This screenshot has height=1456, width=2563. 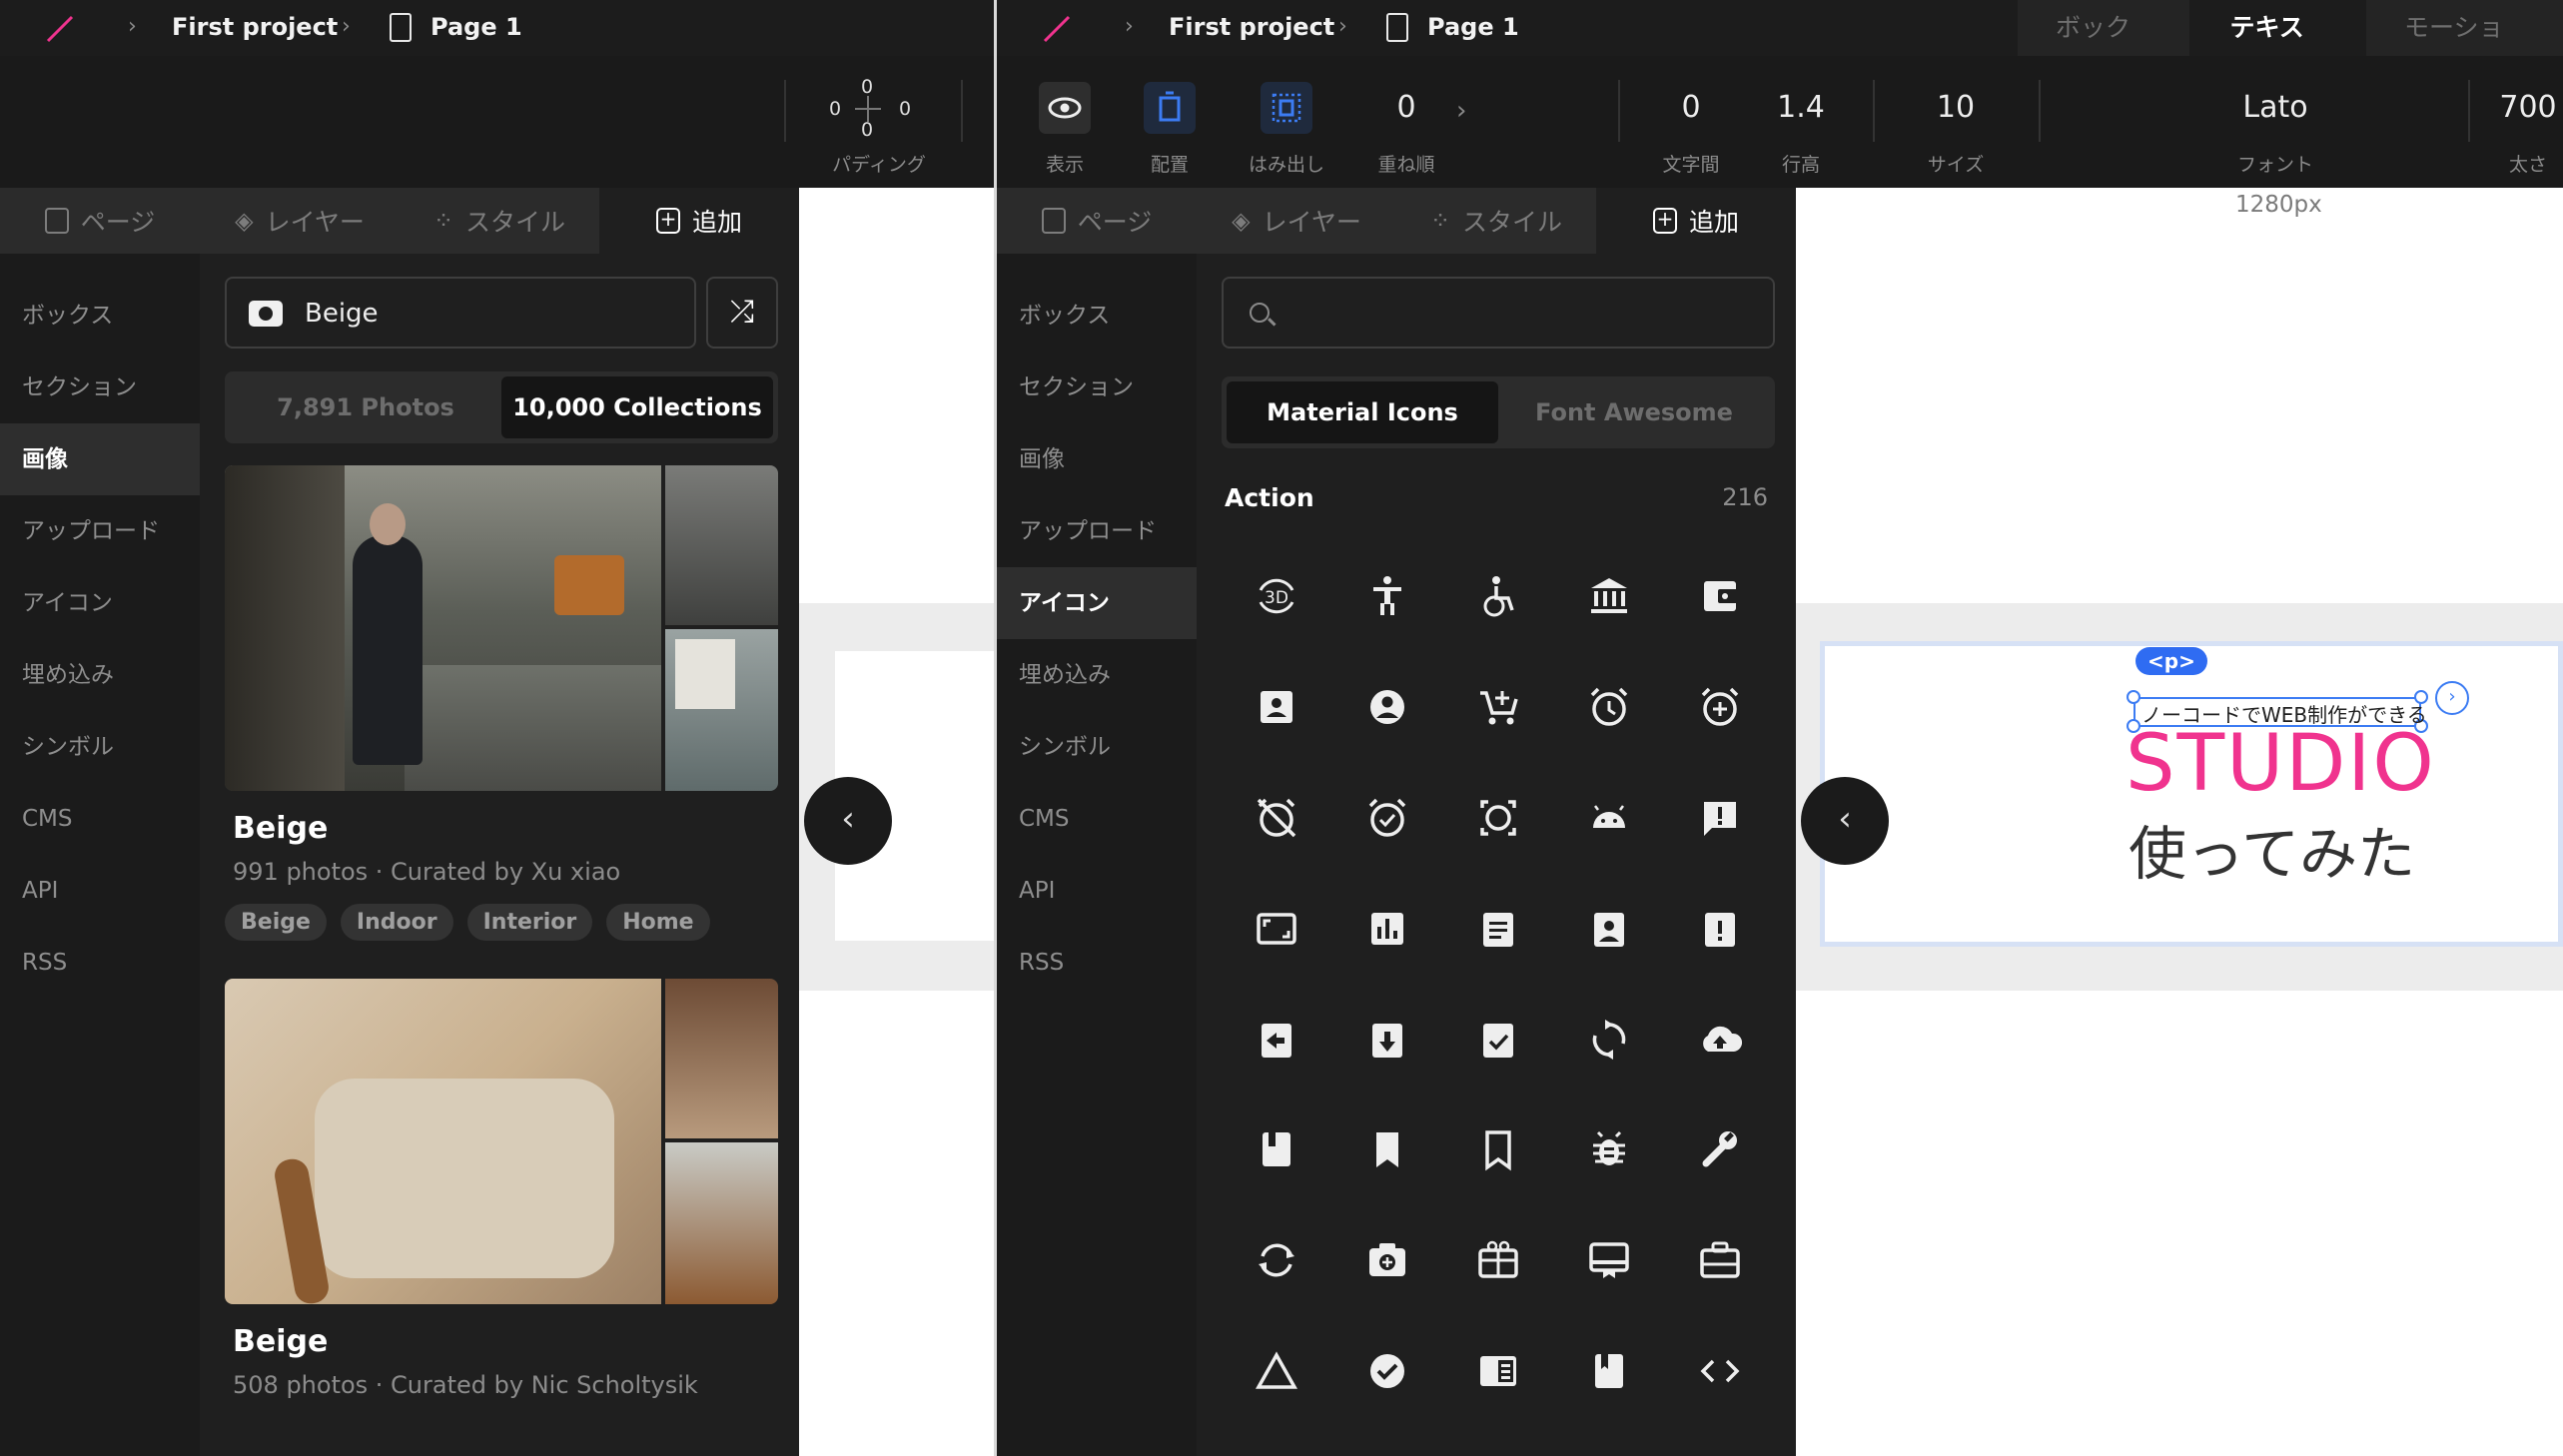 What do you see at coordinates (1608, 1260) in the screenshot?
I see `card-membership-icon` at bounding box center [1608, 1260].